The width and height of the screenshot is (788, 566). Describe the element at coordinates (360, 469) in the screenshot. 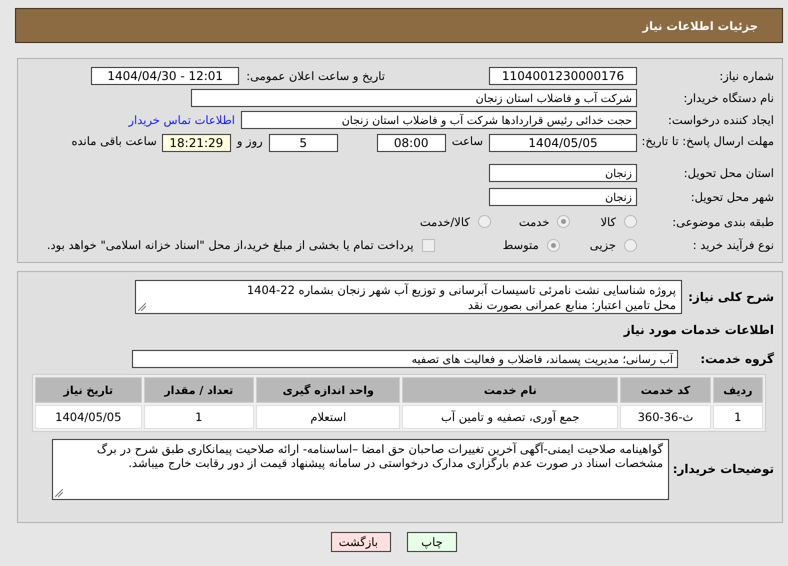

I see `notes-field: گواهینامه صلاحیت ایمنی-آگهی آخرین تغییرات صاحبان حق امضا –اساسنامه- ارائه صلاحیت پیمانکاری طبق شرح در برگ مشخصات اسناد در صورت عدم بارگزاری مدارک درخواستی در سامانه پیشنهاد قیمت از دور رقابت خارج میباشد.` at that location.